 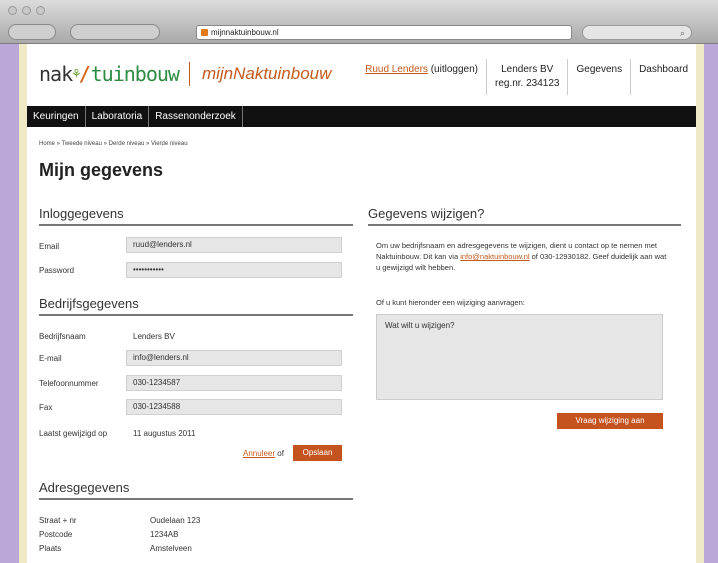 I want to click on naktuinbouw-logo: nak ⚘ / tuinbouw, so click(x=109, y=74).